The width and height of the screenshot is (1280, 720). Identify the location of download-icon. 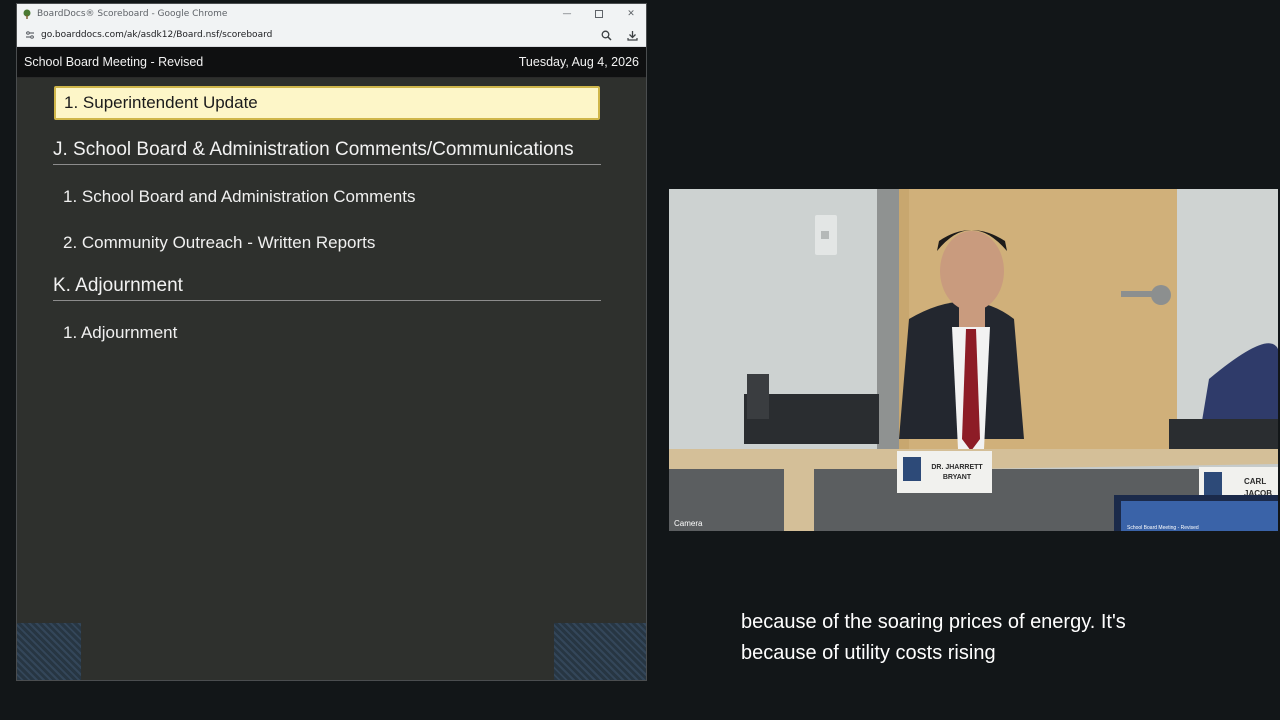
(632, 35).